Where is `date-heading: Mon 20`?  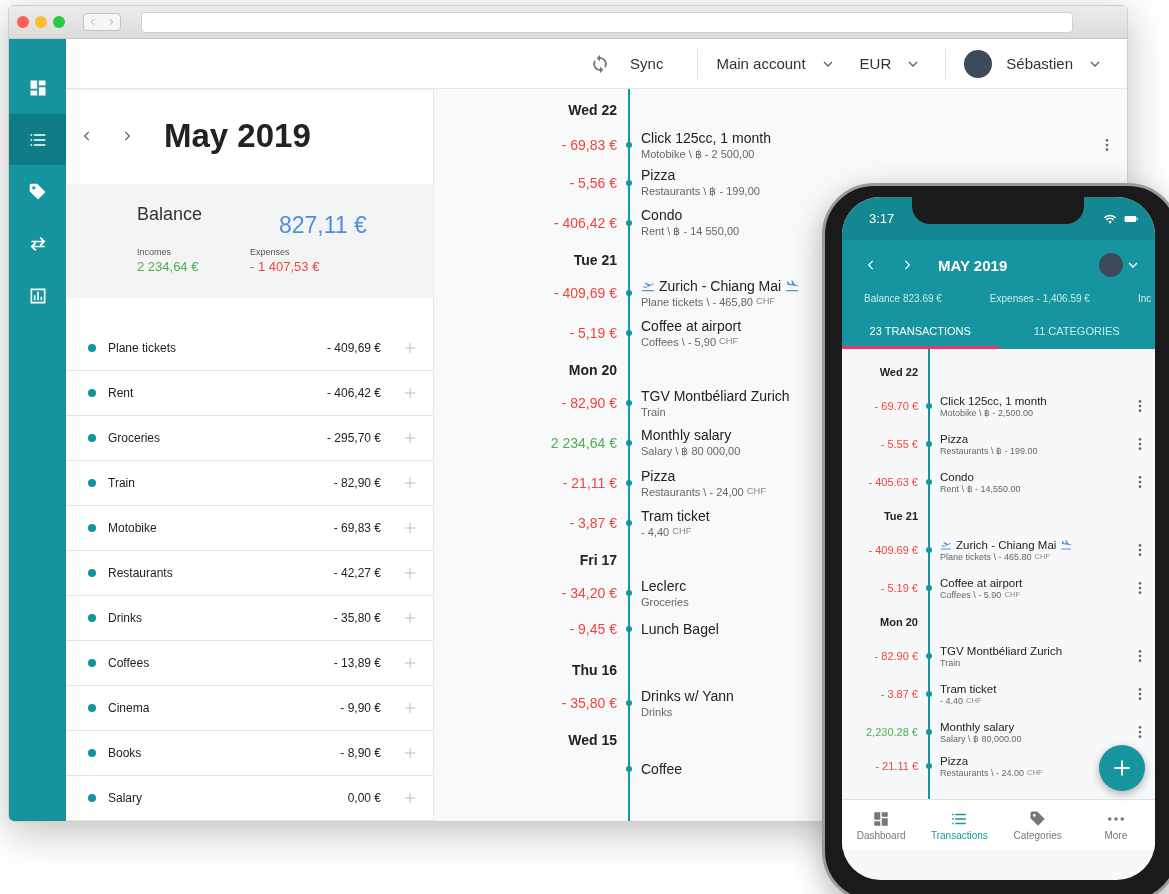 date-heading: Mon 20 is located at coordinates (592, 370).